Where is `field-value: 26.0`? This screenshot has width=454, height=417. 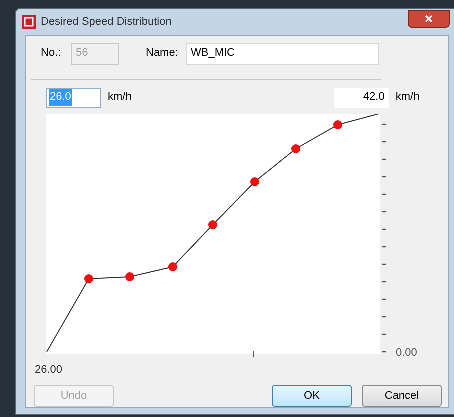 field-value: 26.0 is located at coordinates (60, 97).